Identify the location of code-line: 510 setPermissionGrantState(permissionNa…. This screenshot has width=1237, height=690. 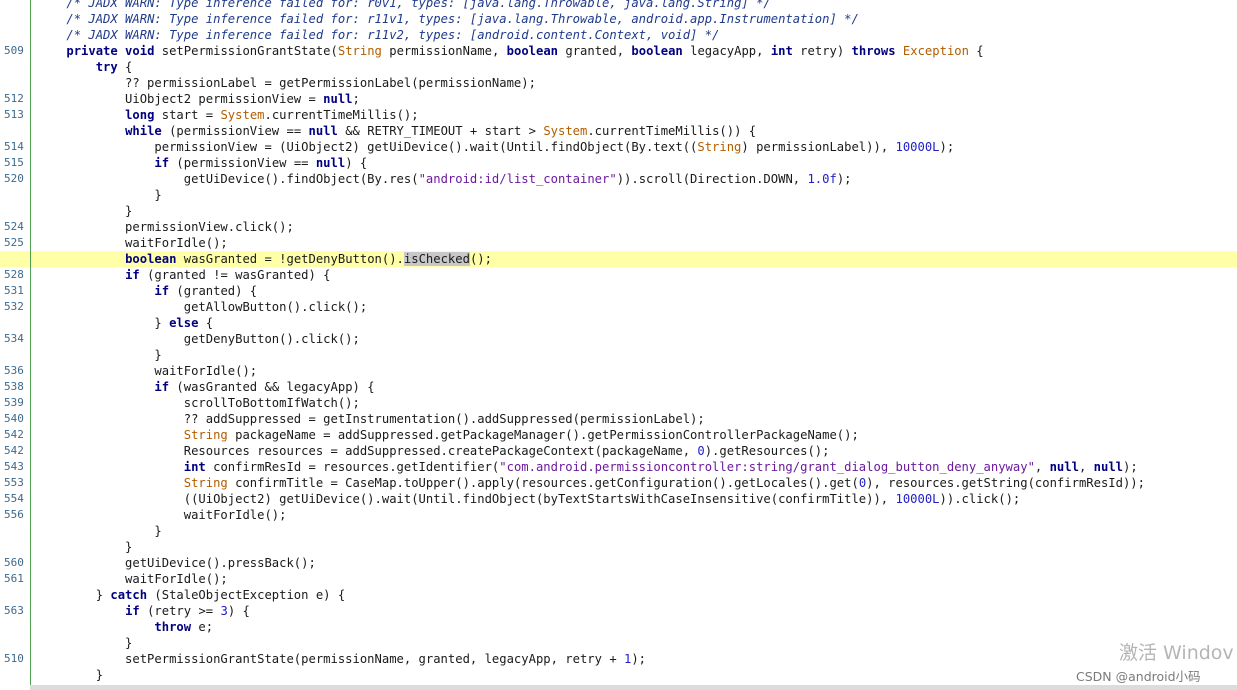
(618, 659).